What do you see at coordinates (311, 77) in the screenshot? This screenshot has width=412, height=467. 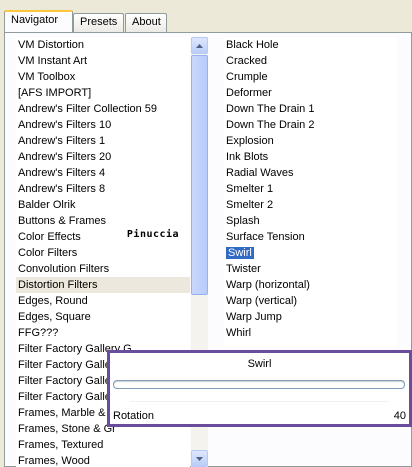 I see `effect-item: Crumple` at bounding box center [311, 77].